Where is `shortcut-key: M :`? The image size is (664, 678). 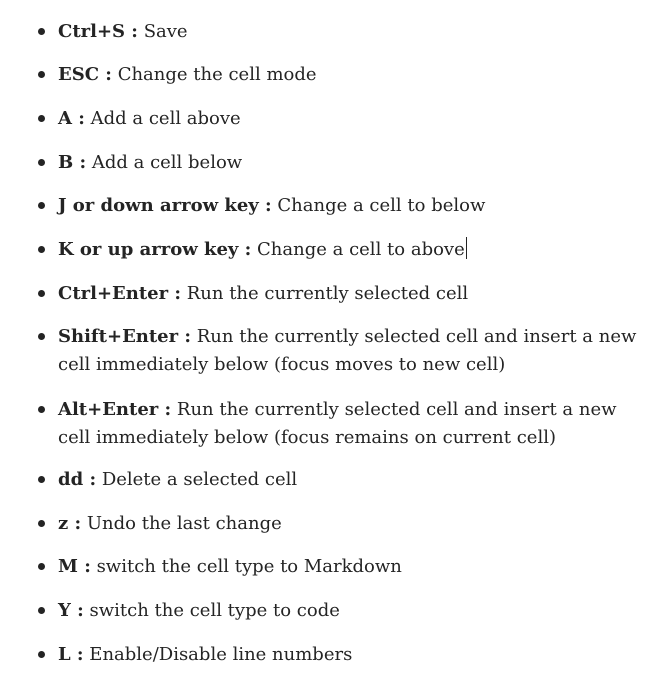
shortcut-key: M : is located at coordinates (74, 566).